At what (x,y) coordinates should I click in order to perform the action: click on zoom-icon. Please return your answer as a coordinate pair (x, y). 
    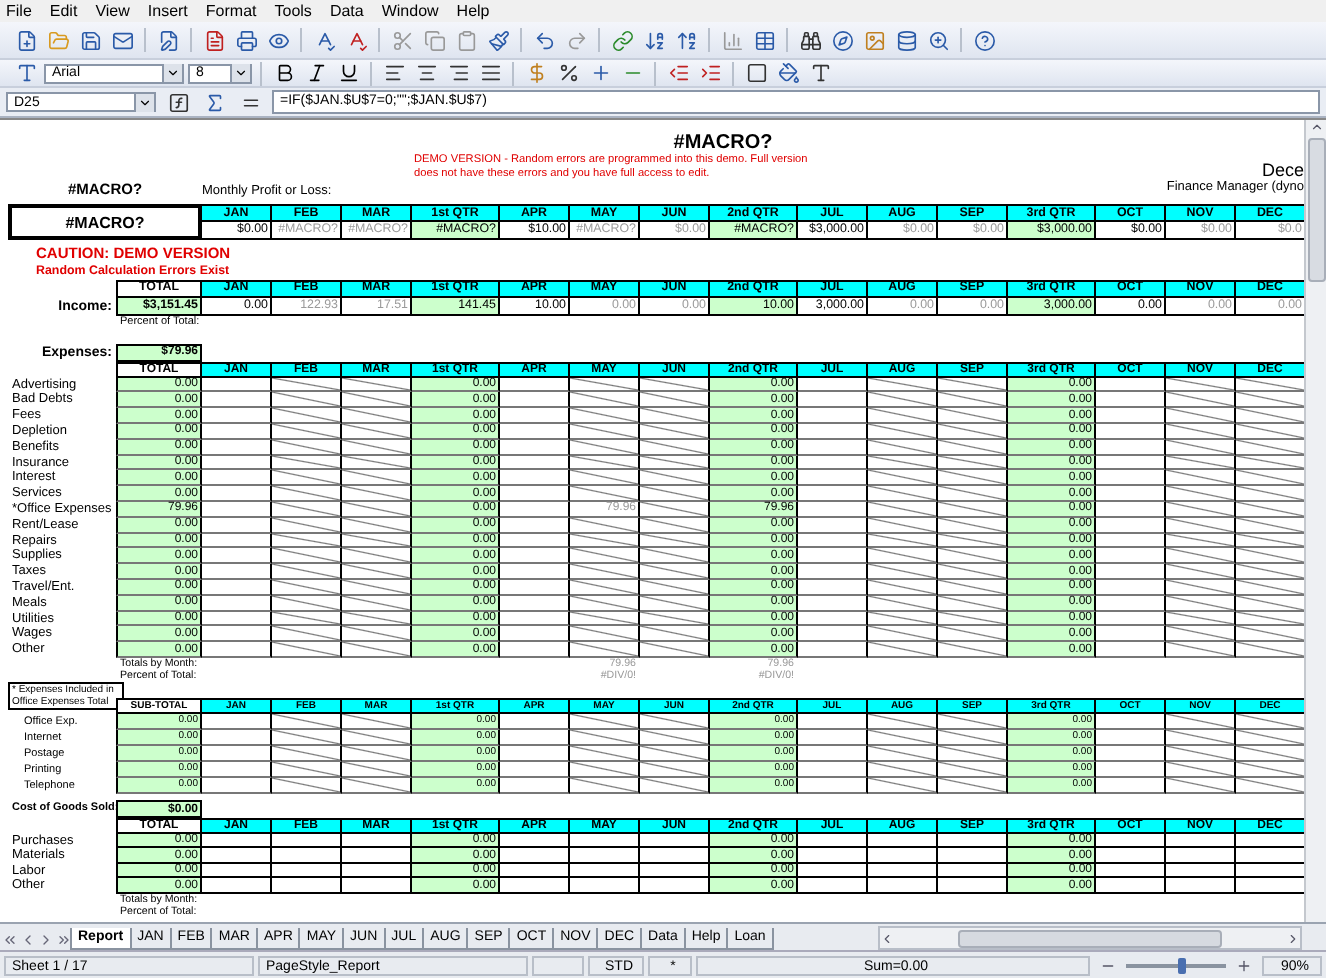
    Looking at the image, I should click on (938, 40).